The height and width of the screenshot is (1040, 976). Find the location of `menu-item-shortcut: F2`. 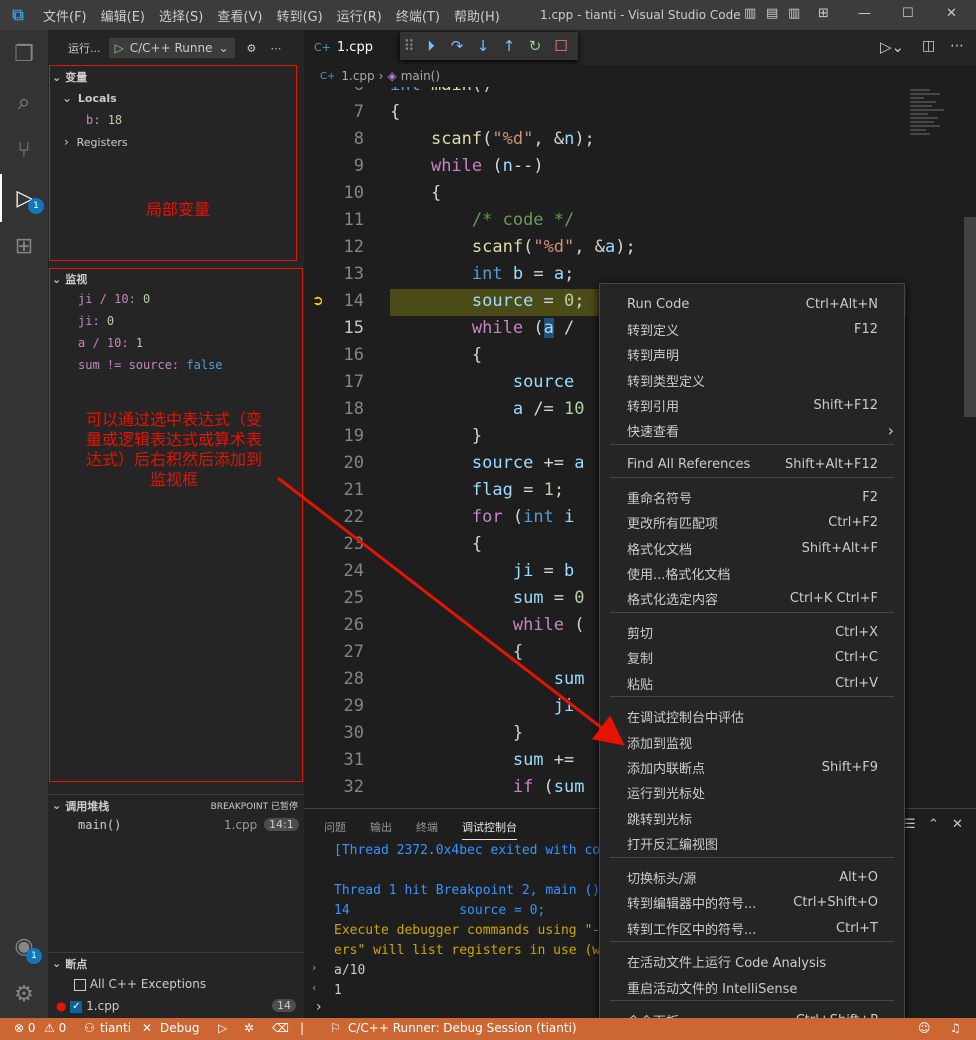

menu-item-shortcut: F2 is located at coordinates (870, 497).